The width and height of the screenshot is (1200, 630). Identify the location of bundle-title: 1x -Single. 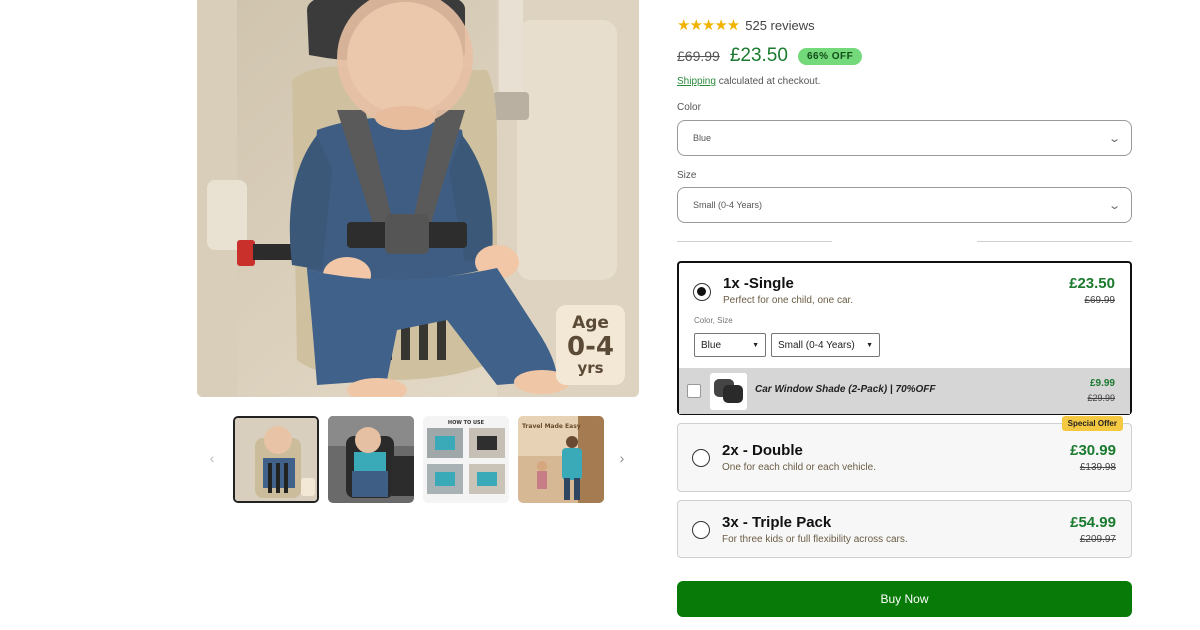
(758, 283).